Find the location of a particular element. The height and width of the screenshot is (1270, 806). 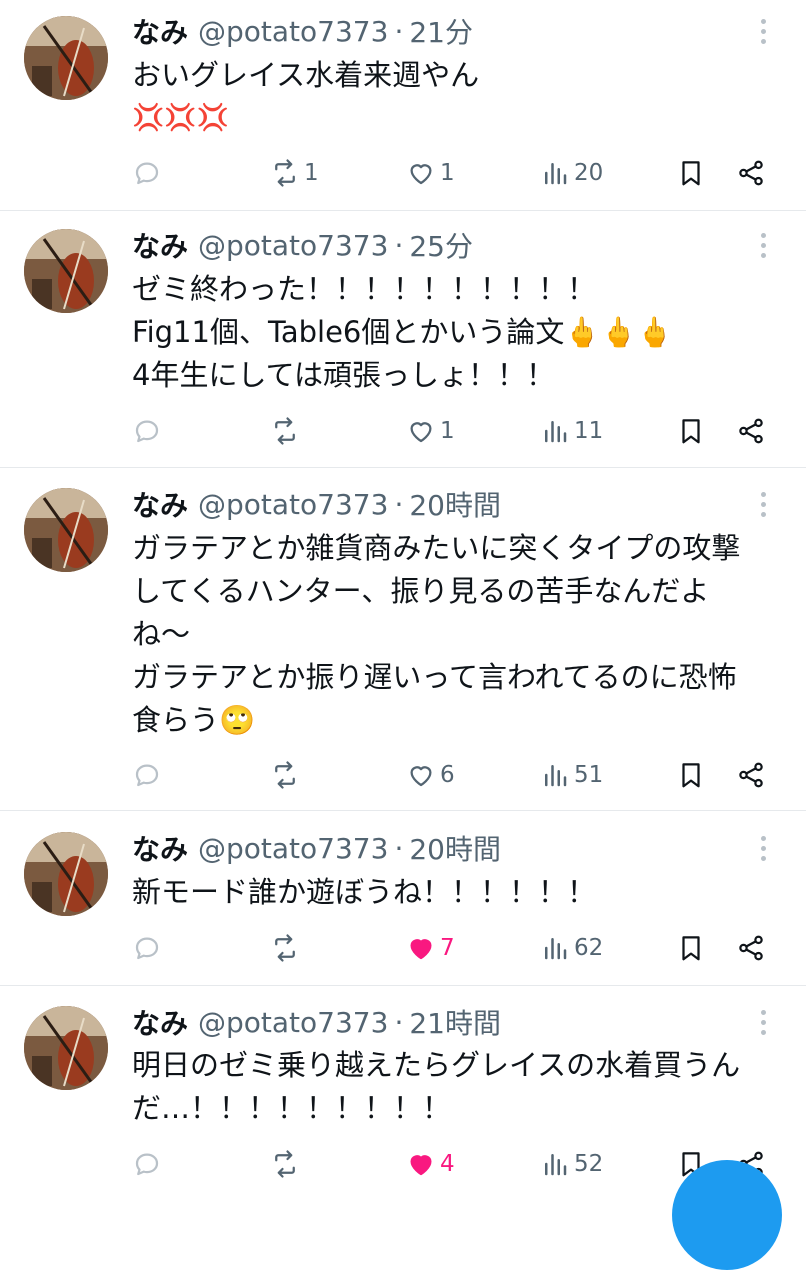

tweet-text-line: 新モード誰か遊ぼうね！！！！！！ is located at coordinates (364, 892).